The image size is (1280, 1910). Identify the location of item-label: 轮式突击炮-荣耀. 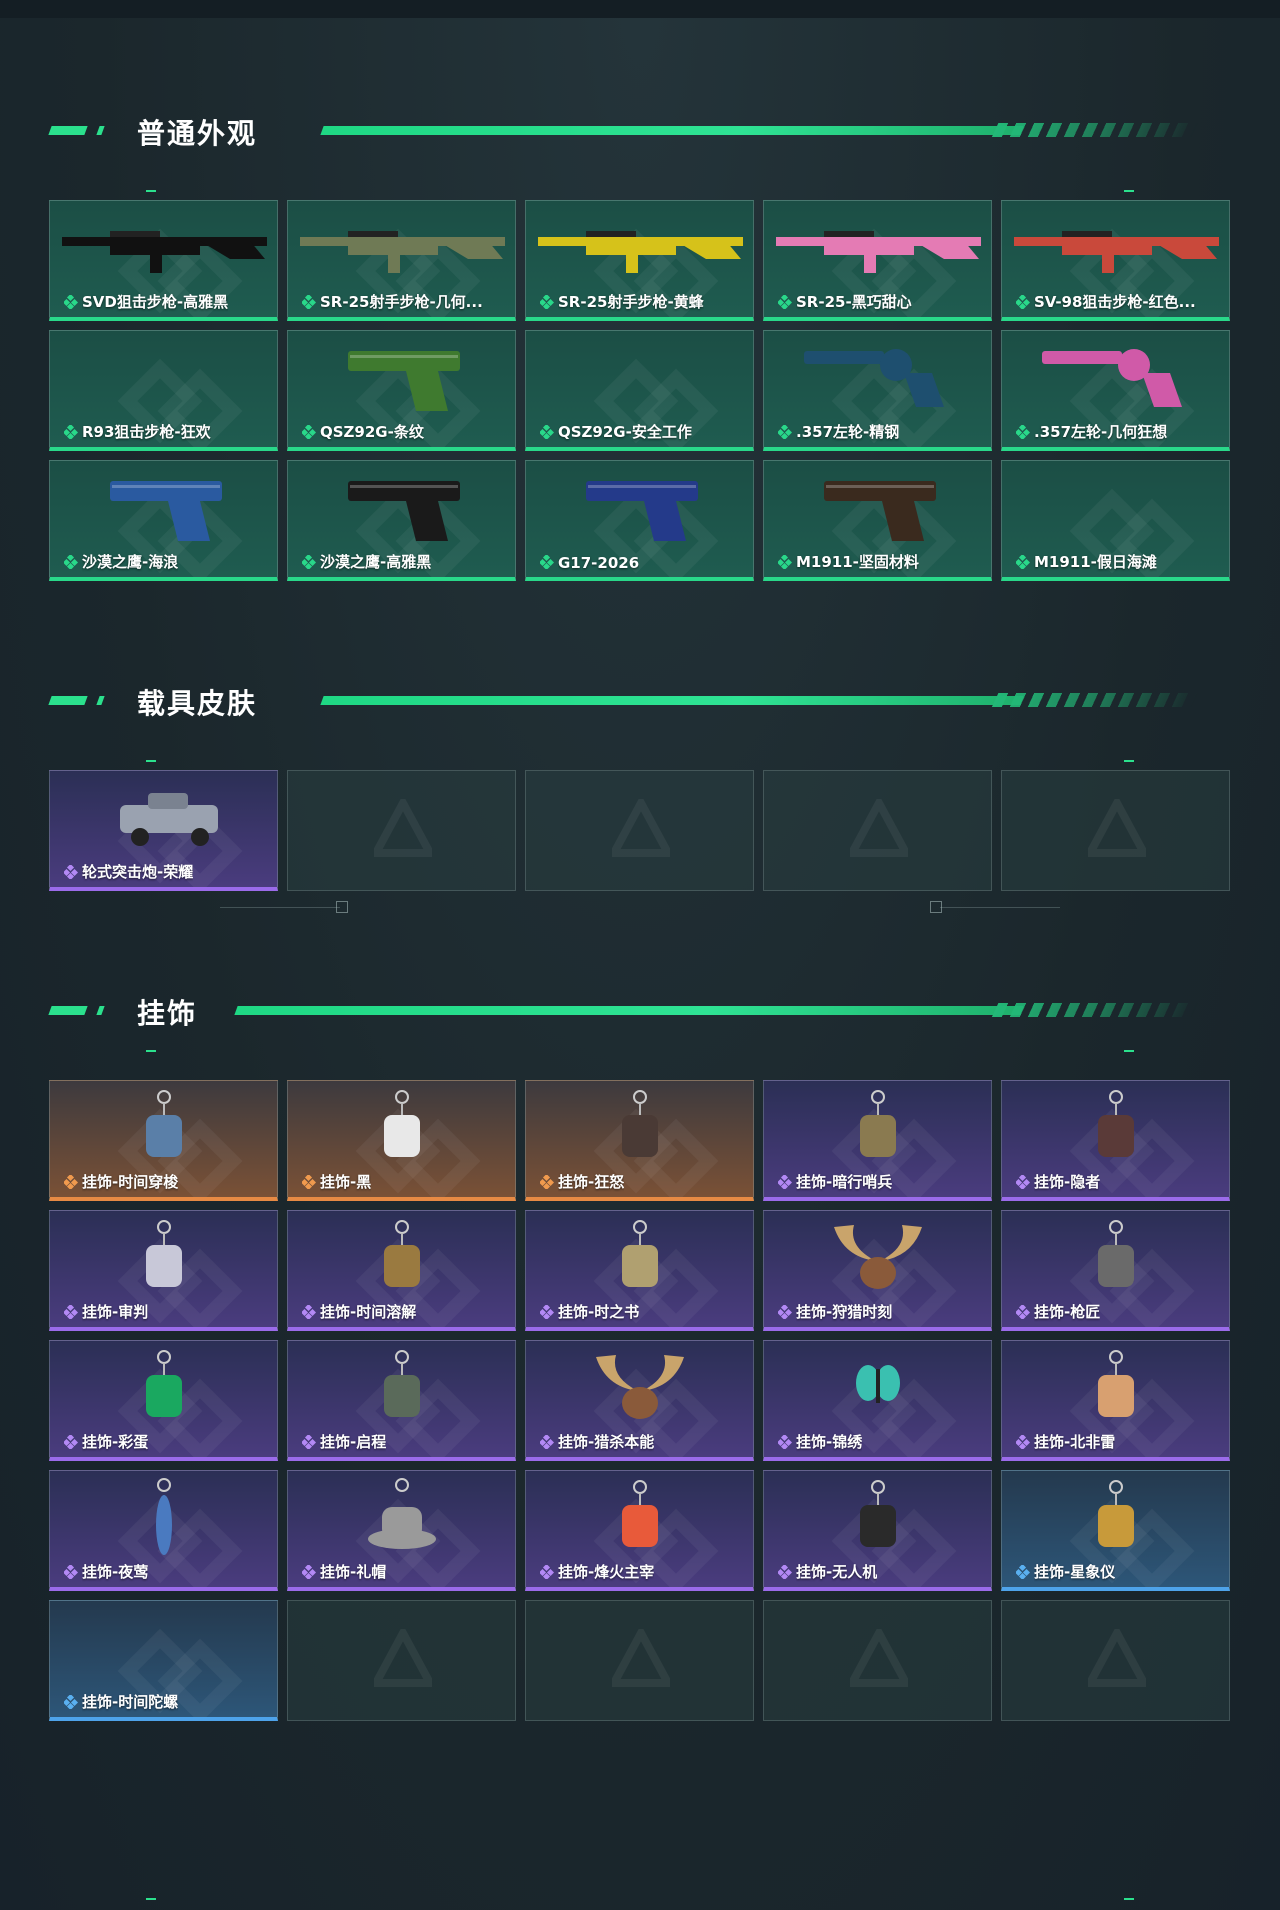
(138, 872).